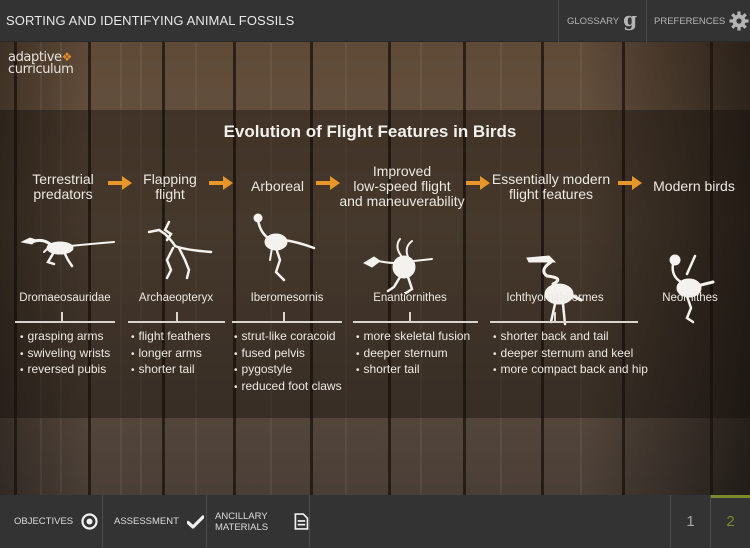 The height and width of the screenshot is (548, 750). Describe the element at coordinates (65, 370) in the screenshot. I see `trait-item: reversed pubis` at that location.